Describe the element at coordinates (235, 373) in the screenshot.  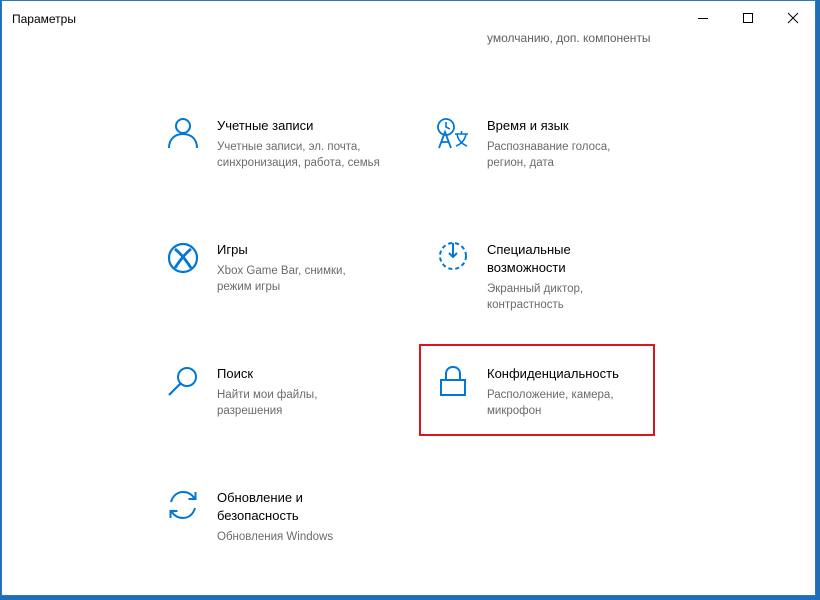
I see `tile-search-title: Поиск` at that location.